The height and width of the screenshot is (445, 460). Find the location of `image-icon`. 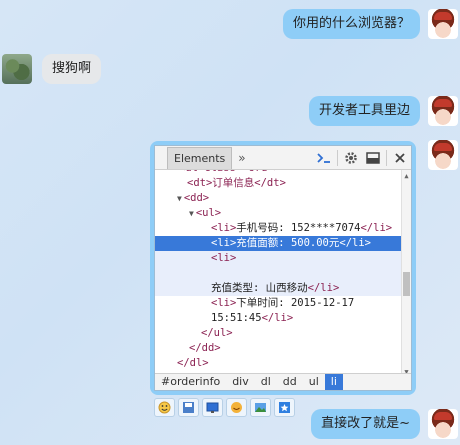

image-icon is located at coordinates (260, 407).